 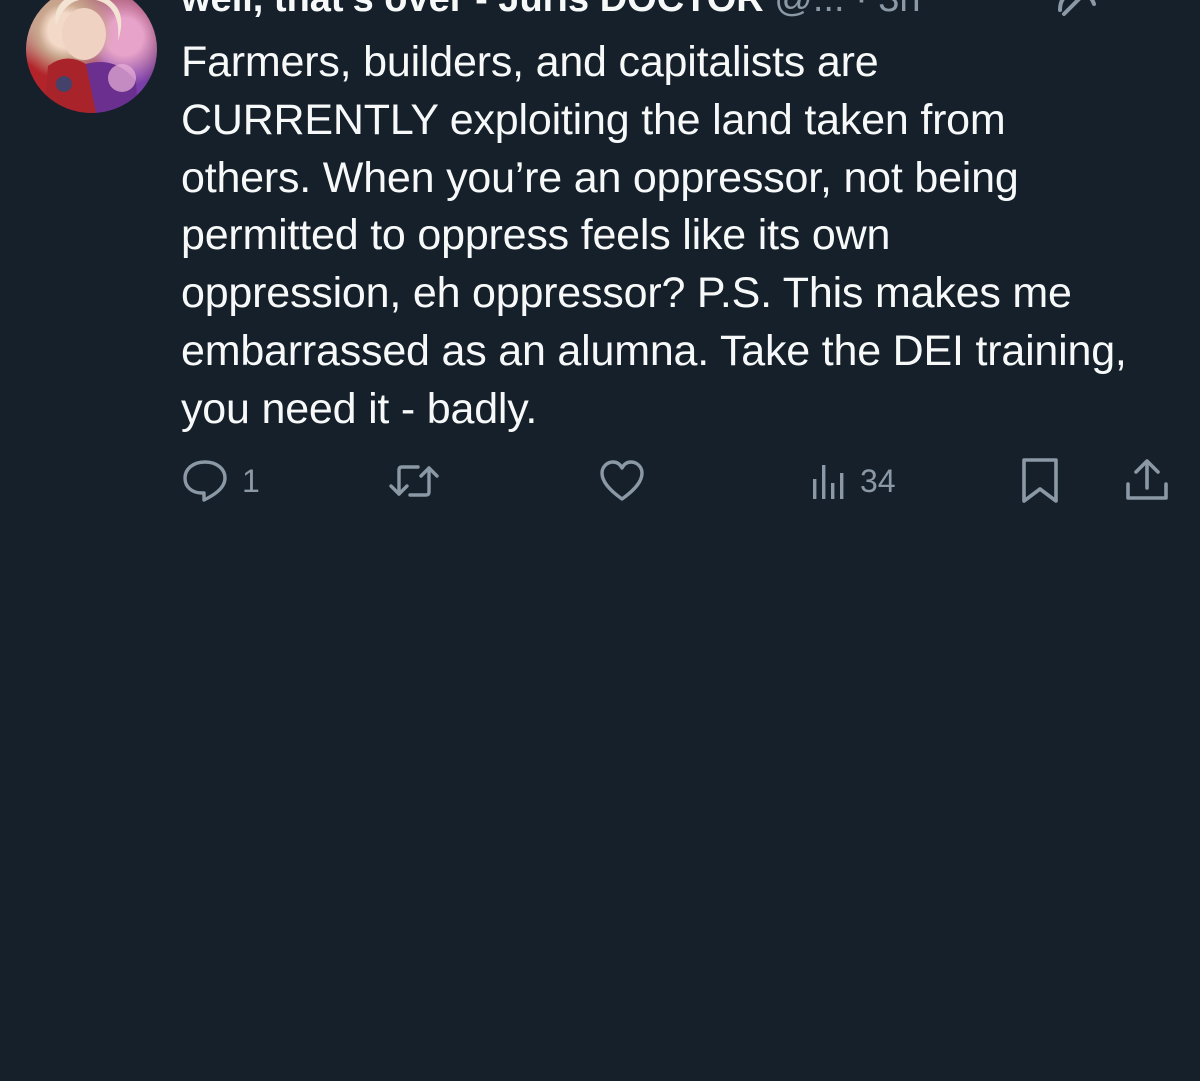 I want to click on avatar-image, so click(x=91, y=56).